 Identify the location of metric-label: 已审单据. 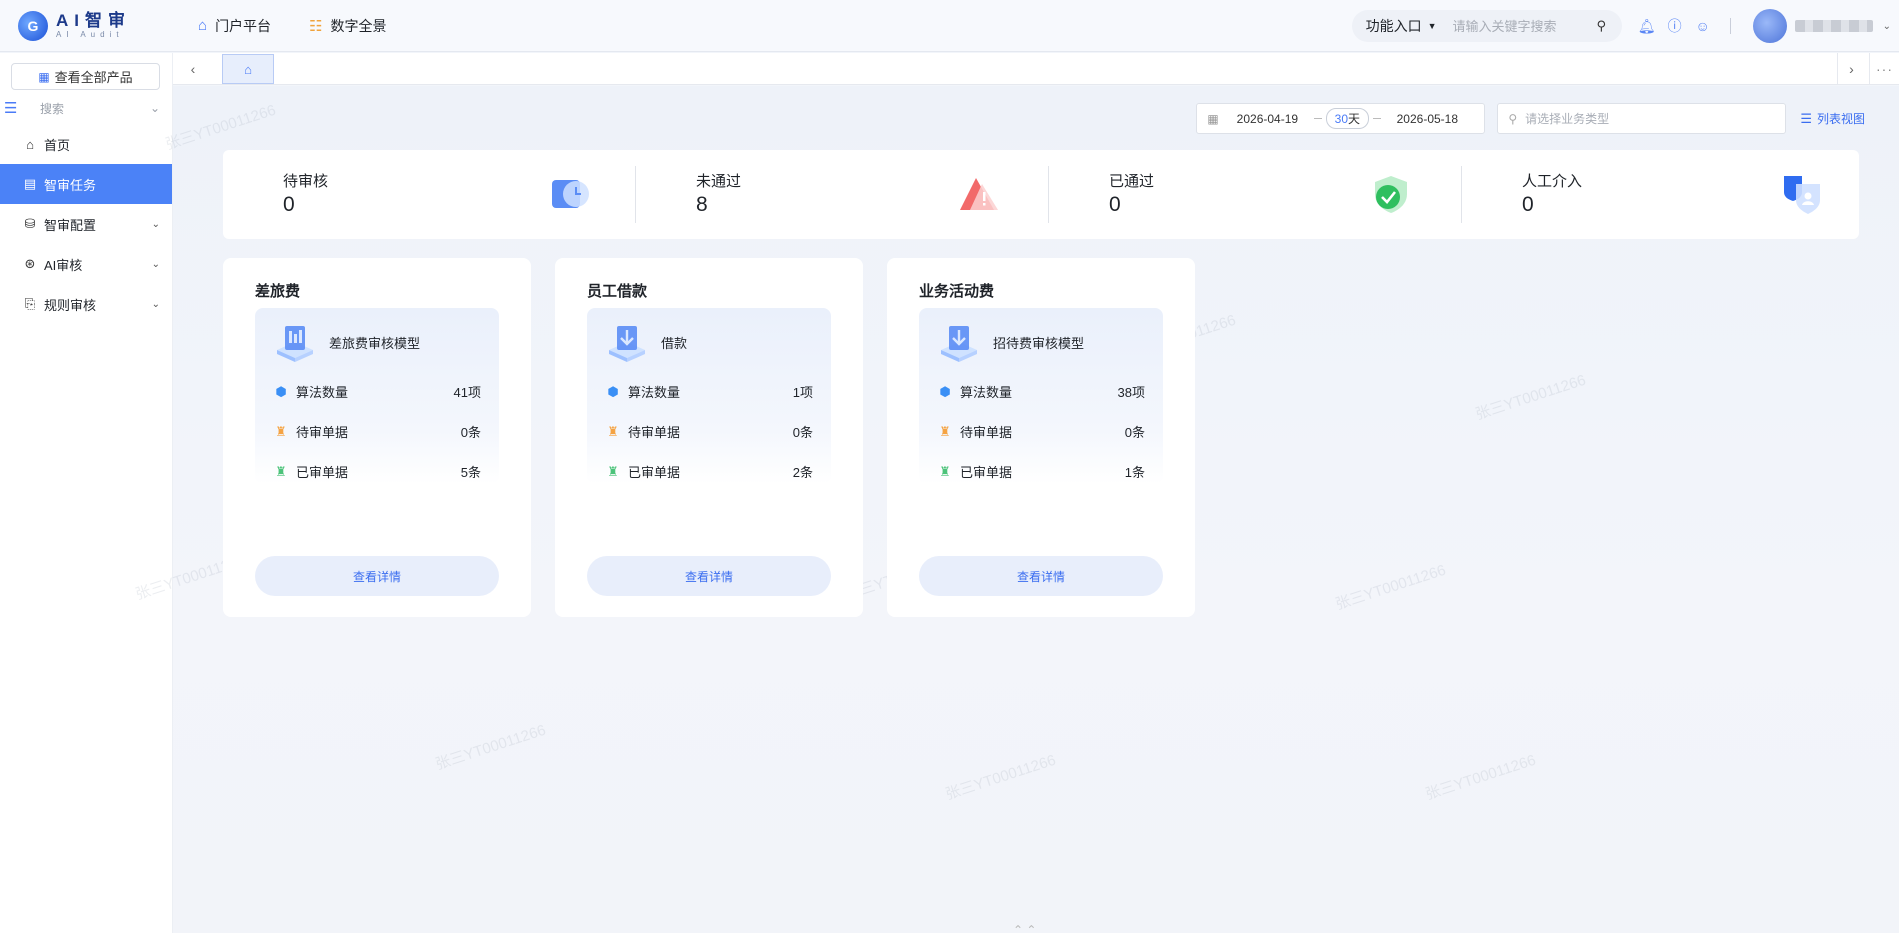
(322, 472).